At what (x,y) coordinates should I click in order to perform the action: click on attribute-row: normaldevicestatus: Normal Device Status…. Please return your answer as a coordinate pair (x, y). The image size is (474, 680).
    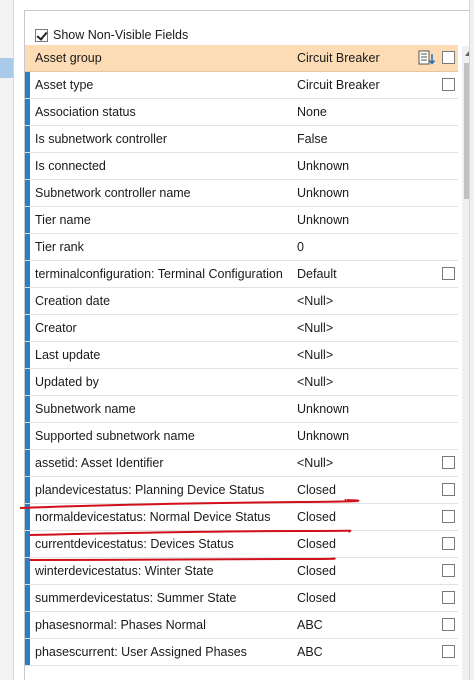
    Looking at the image, I should click on (241, 517).